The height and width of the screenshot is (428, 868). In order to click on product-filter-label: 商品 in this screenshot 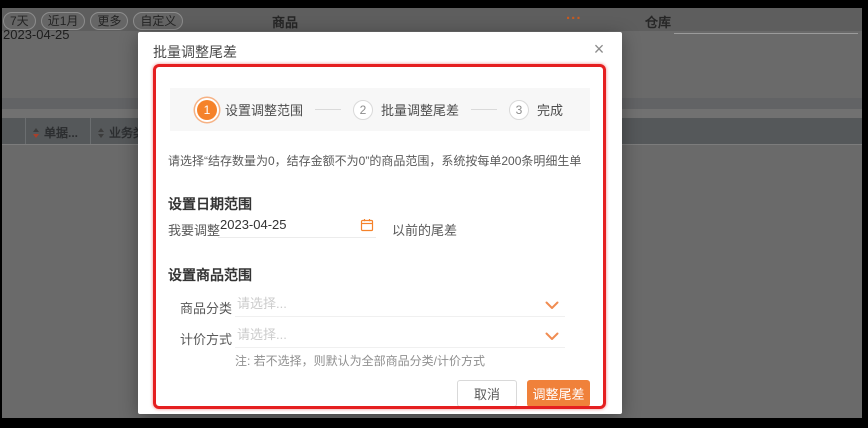, I will do `click(285, 22)`.